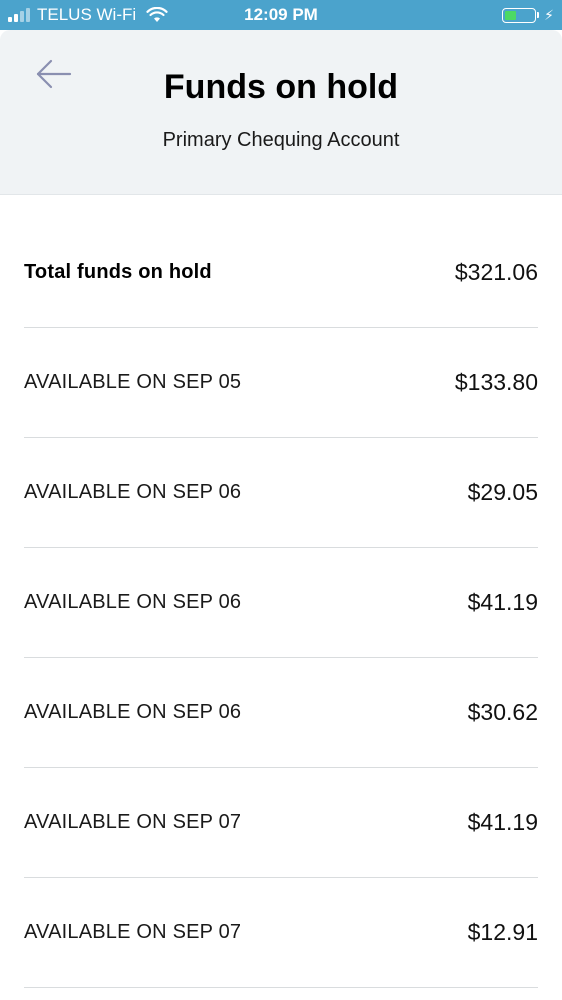 Image resolution: width=562 pixels, height=1000 pixels. I want to click on list-item: AVAILABLE ON SEP 07 $12.91, so click(281, 933).